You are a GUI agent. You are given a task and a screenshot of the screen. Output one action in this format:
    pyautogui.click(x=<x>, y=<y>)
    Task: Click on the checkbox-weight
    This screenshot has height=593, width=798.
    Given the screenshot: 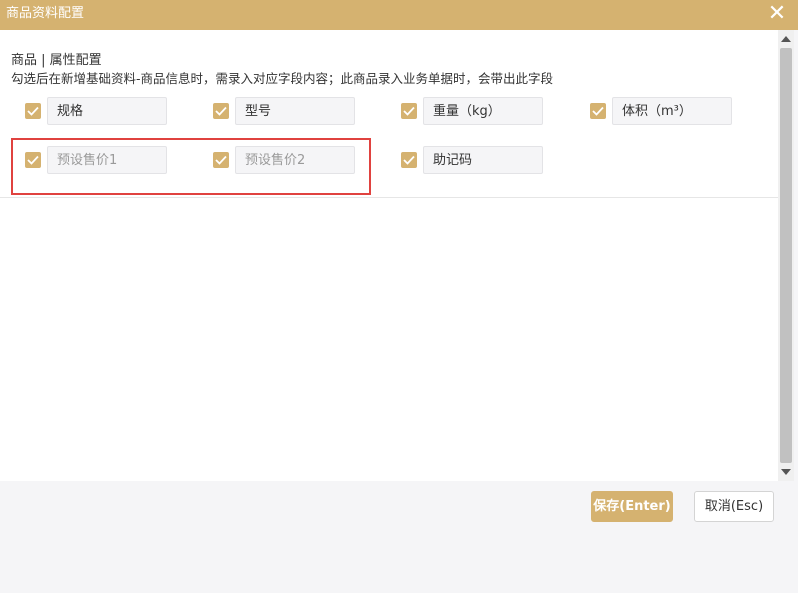 What is the action you would take?
    pyautogui.click(x=409, y=111)
    